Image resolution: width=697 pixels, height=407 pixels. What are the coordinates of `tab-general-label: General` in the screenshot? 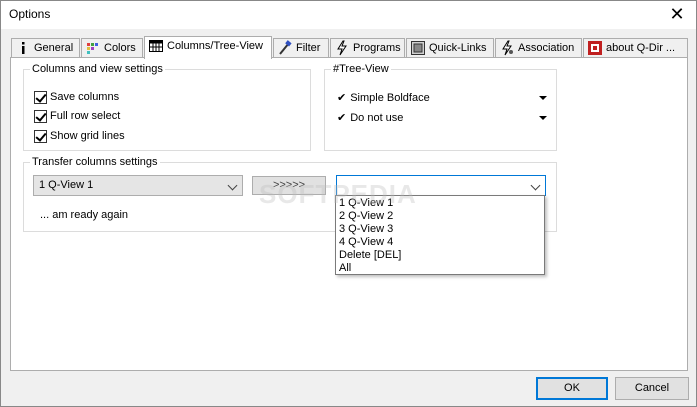 It's located at (54, 48).